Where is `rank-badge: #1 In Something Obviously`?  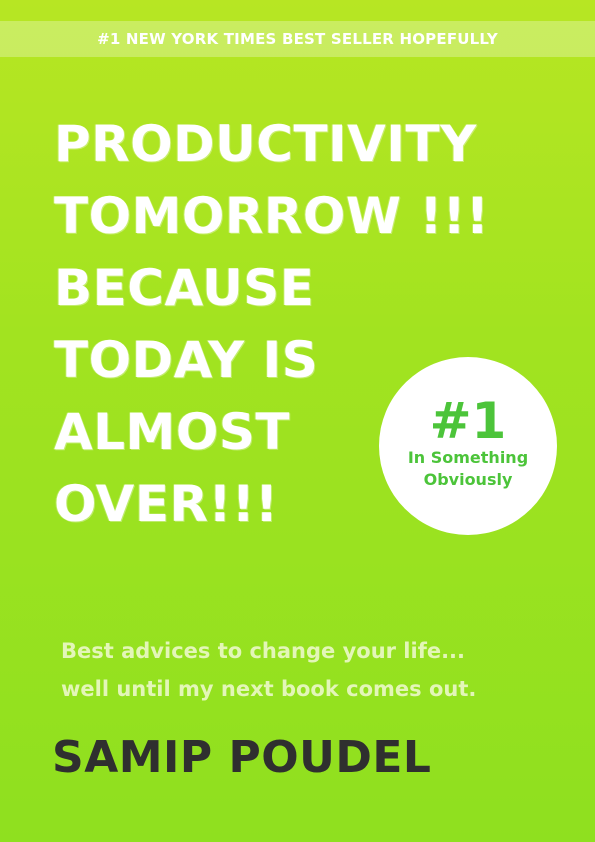
rank-badge: #1 In Something Obviously is located at coordinates (468, 446).